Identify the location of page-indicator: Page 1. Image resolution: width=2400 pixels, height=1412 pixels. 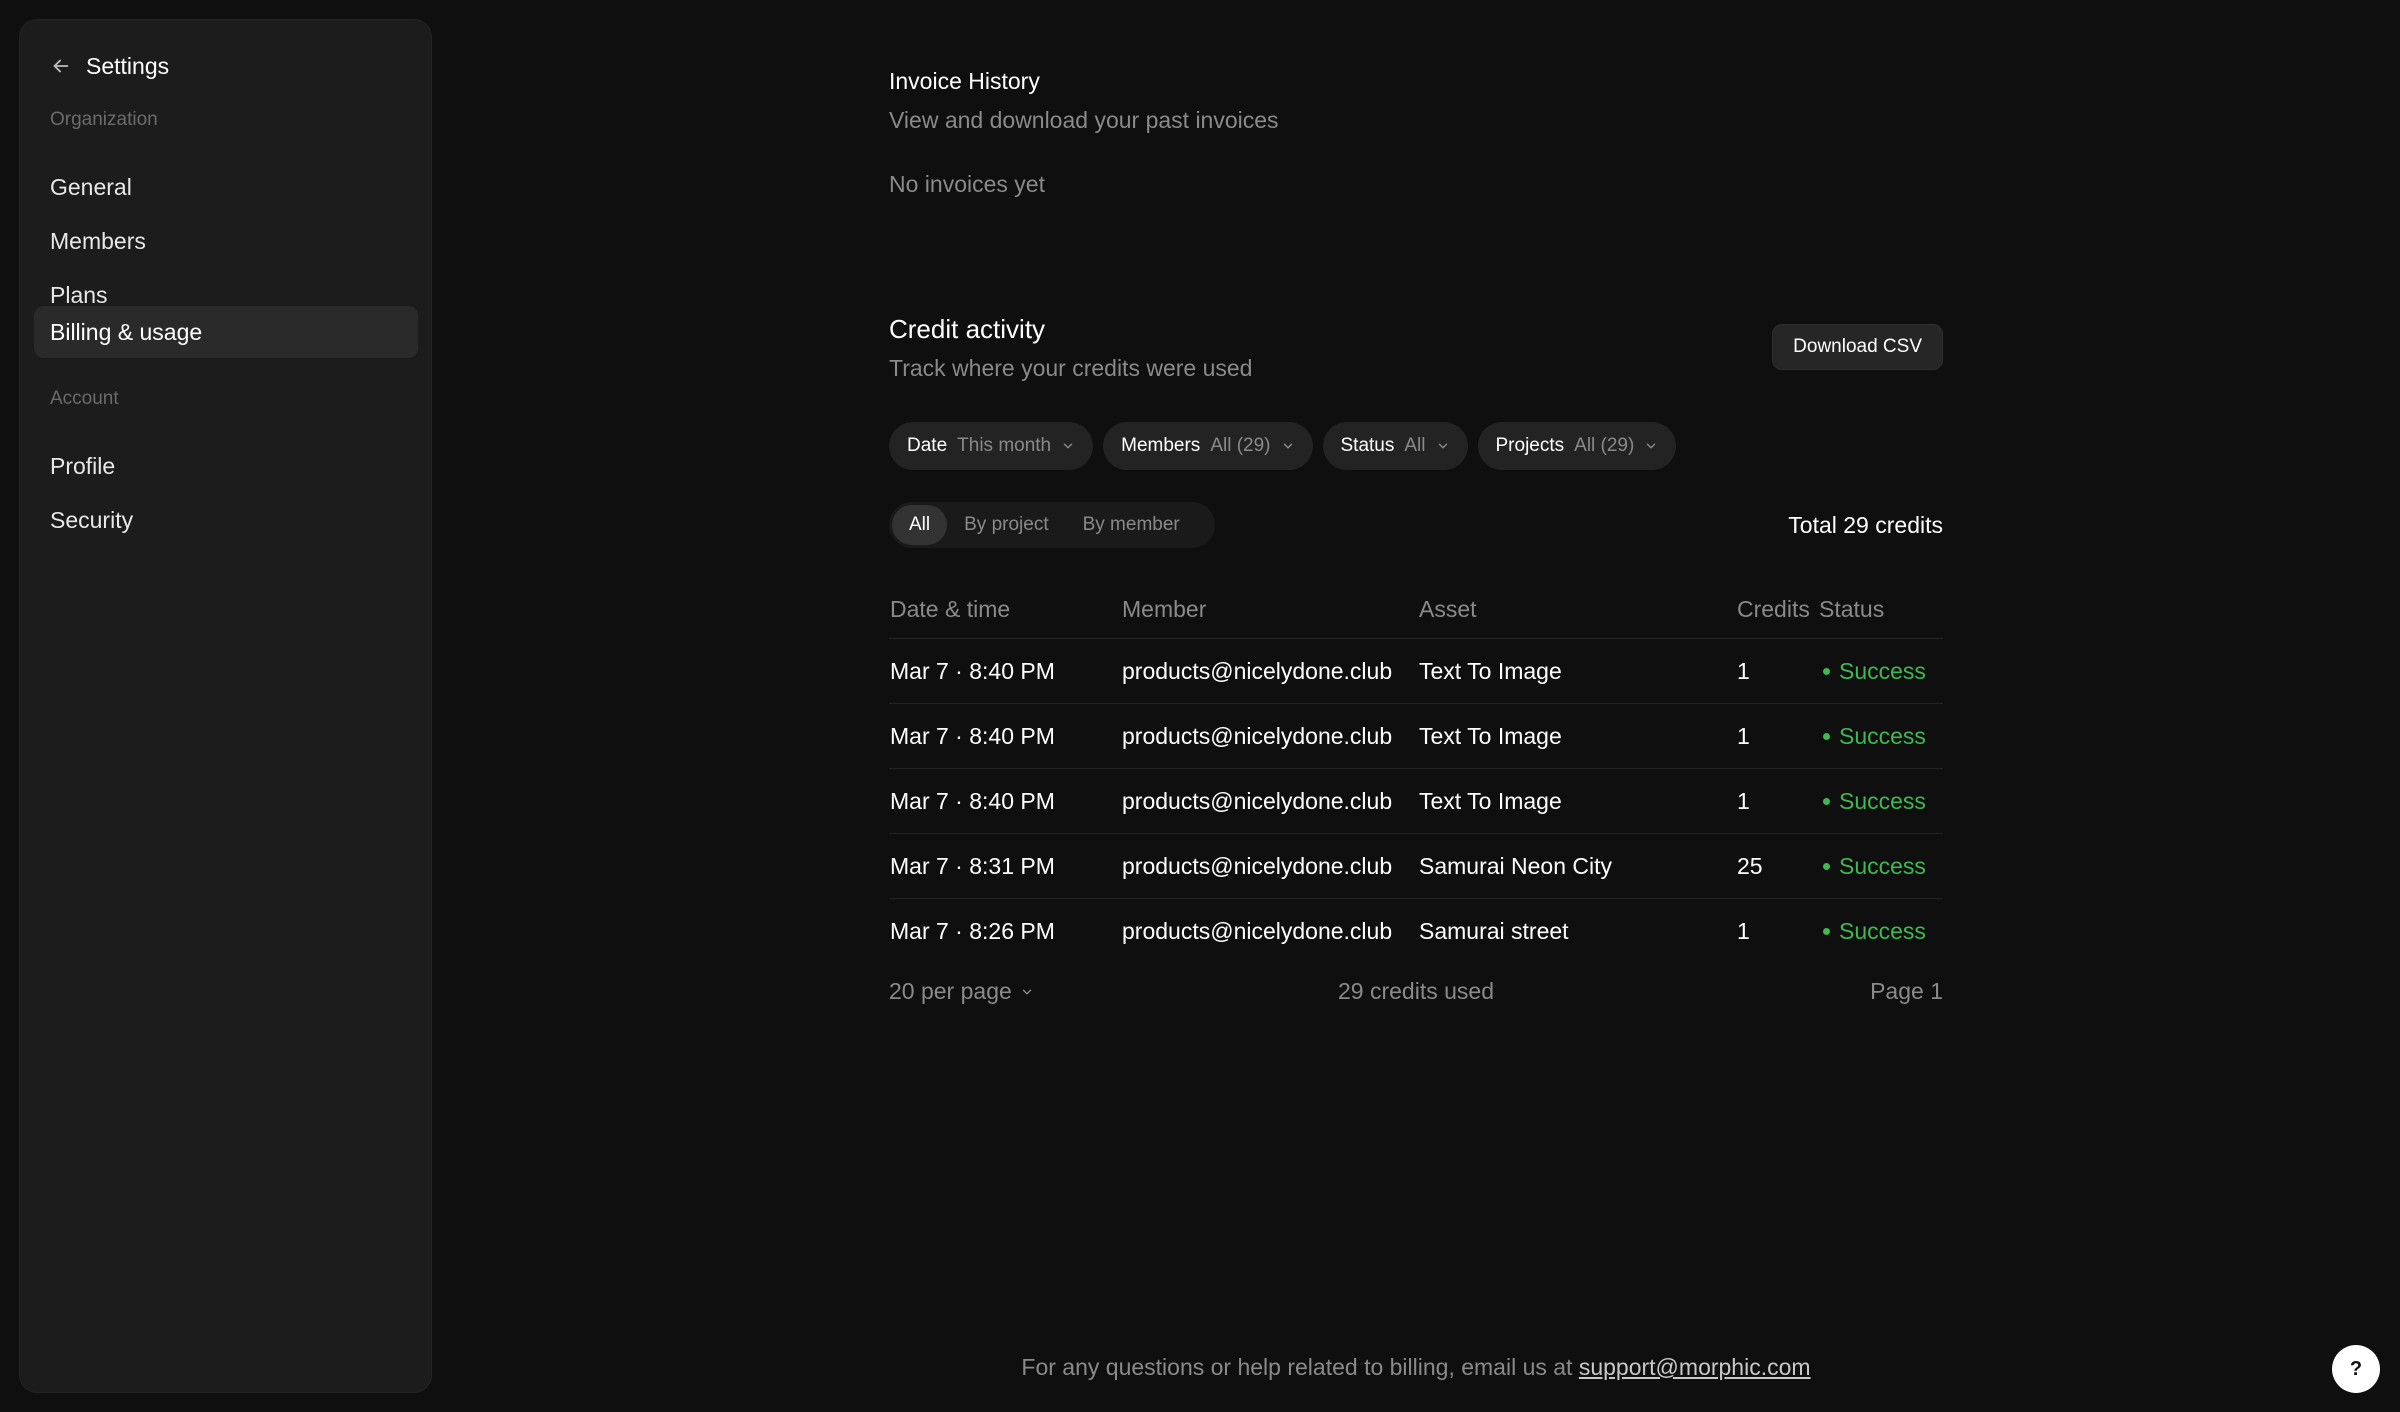
(1906, 991).